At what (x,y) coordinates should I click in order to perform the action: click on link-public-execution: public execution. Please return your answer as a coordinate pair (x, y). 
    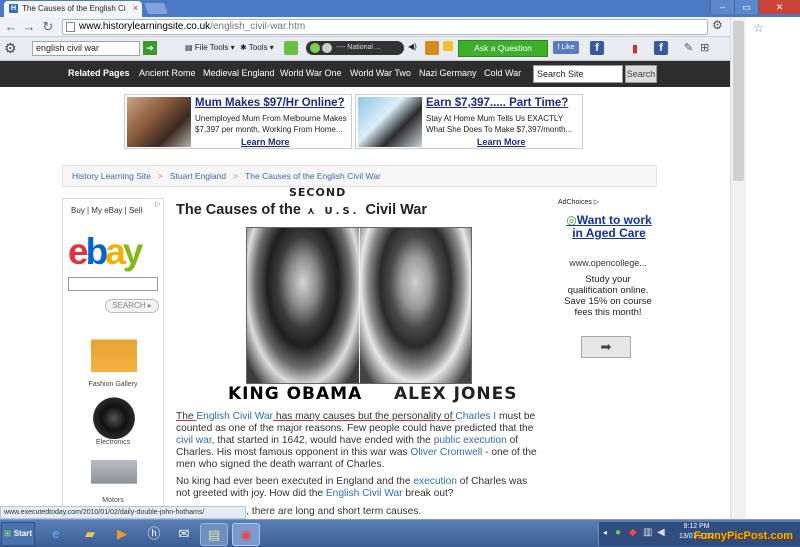
    Looking at the image, I should click on (470, 440).